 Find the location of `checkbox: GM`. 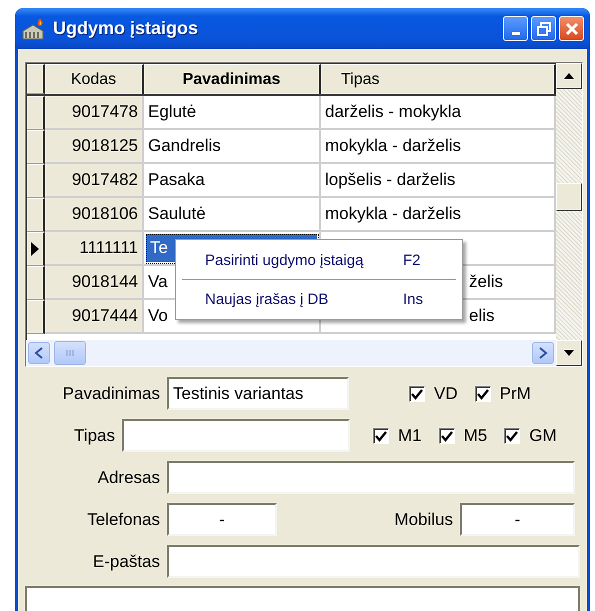

checkbox: GM is located at coordinates (530, 436).